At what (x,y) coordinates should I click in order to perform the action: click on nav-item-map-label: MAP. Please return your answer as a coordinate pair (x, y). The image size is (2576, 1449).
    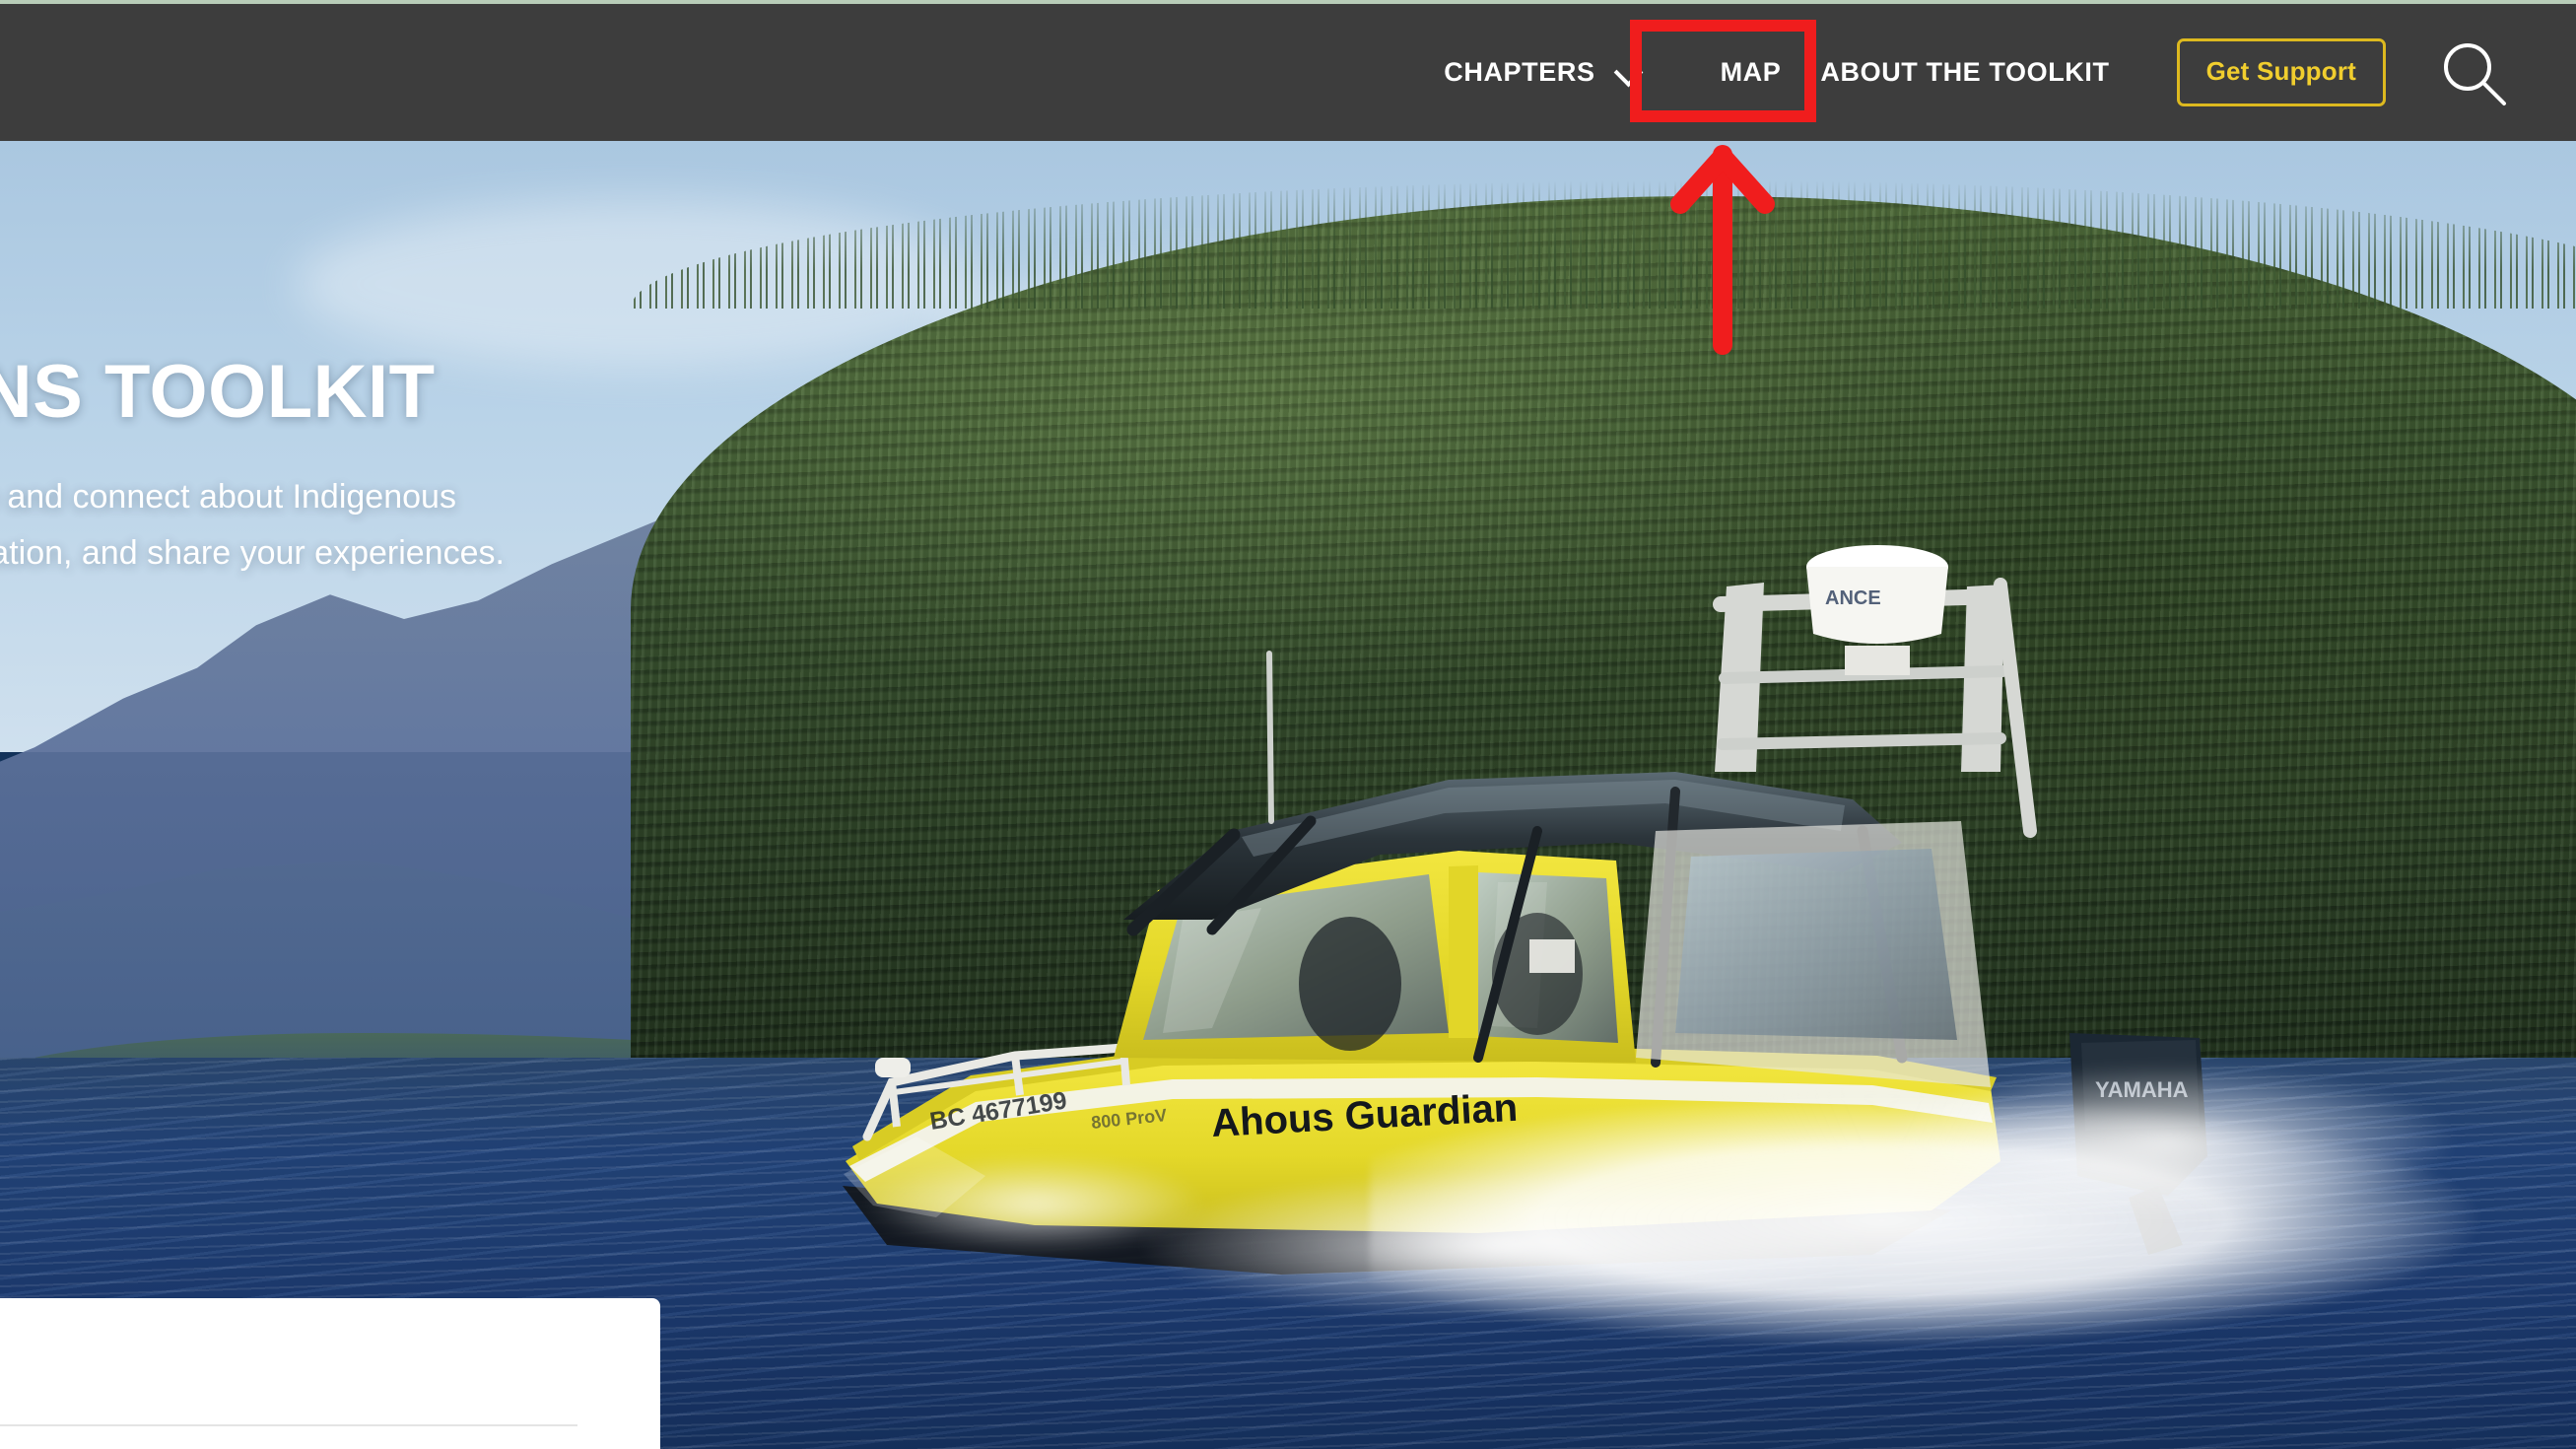
    Looking at the image, I should click on (1751, 72).